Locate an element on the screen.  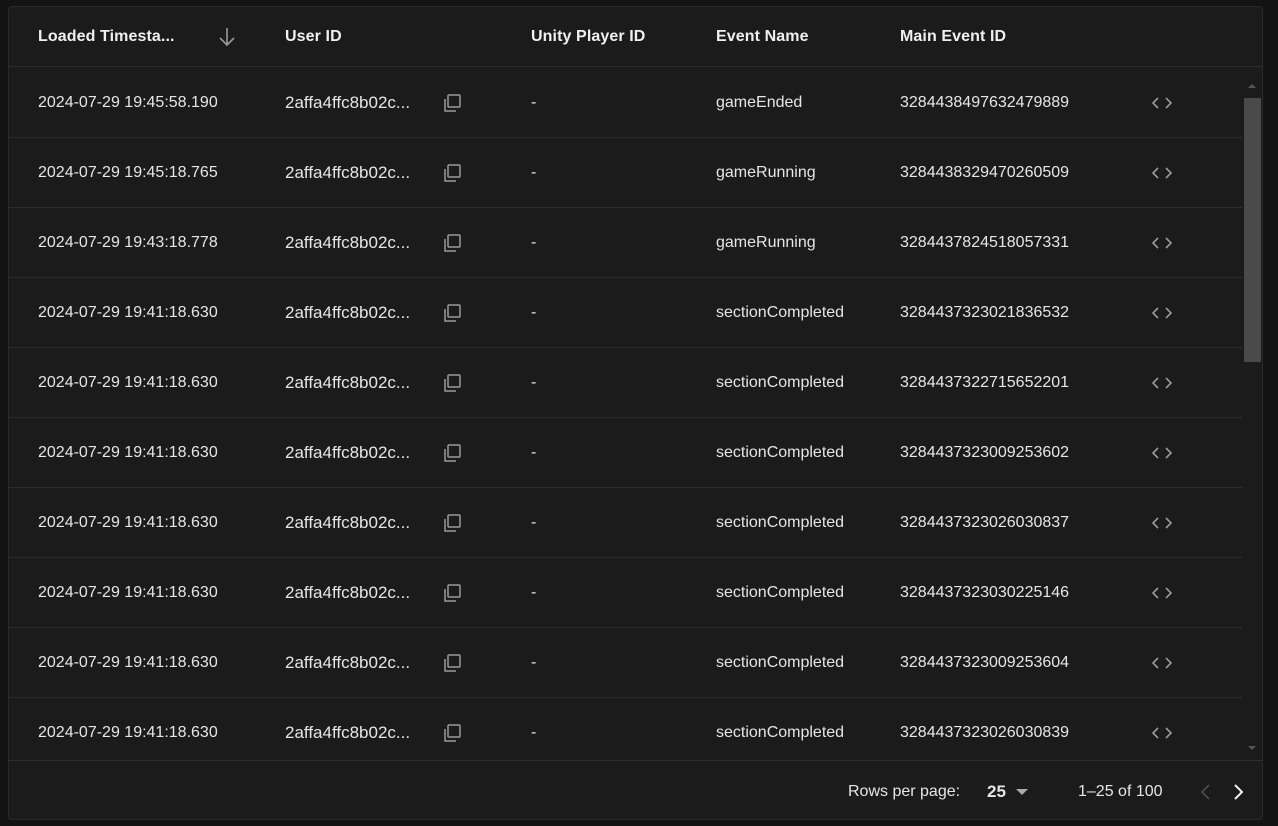
column-header-event-name: Event Name is located at coordinates (762, 37).